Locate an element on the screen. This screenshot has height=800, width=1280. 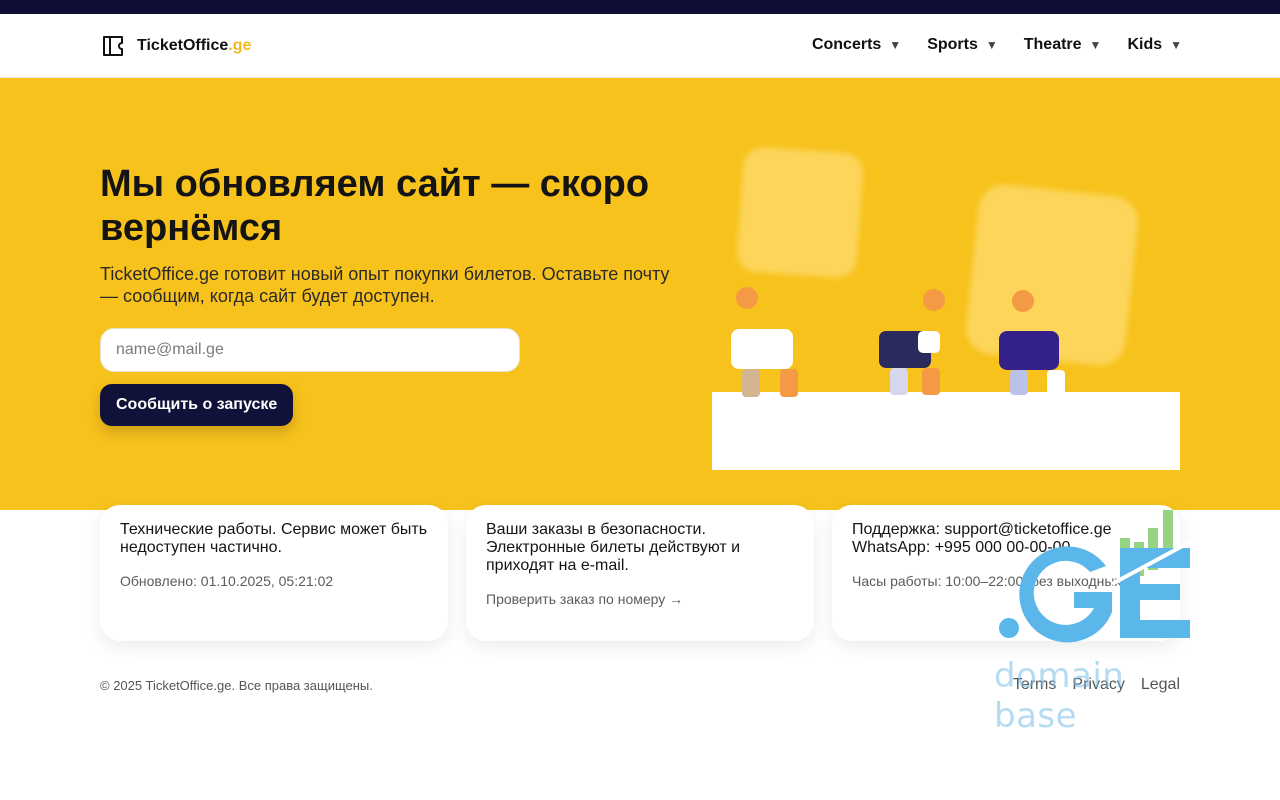
updated-timestamp: Обновлено: 01.10.2025, 05:21:02 is located at coordinates (227, 581).